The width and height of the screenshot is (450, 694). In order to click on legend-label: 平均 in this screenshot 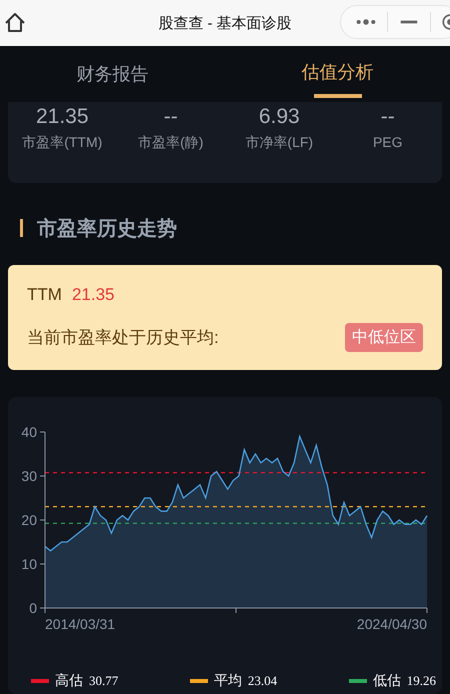, I will do `click(228, 681)`.